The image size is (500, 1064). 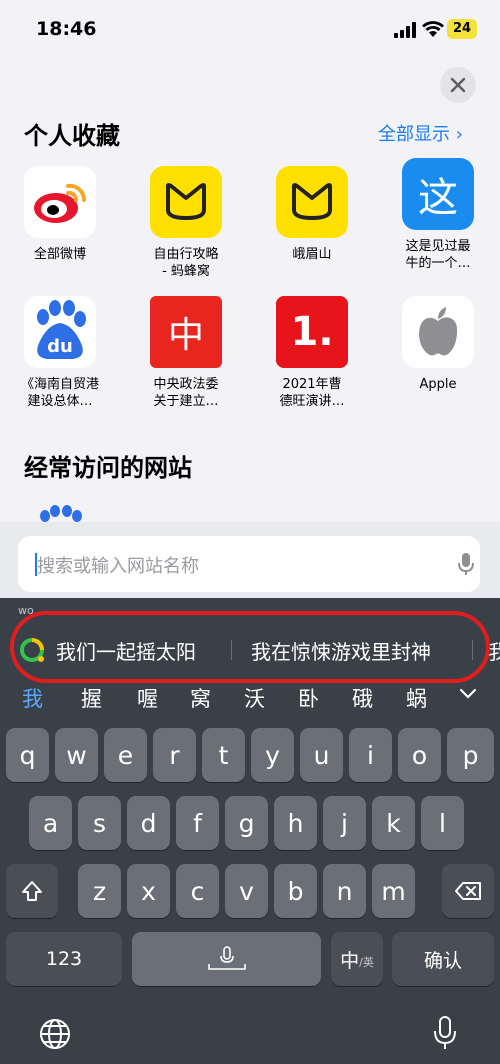 I want to click on favorite-label: 自由行攻略 - 蚂蜂窝, so click(x=186, y=263).